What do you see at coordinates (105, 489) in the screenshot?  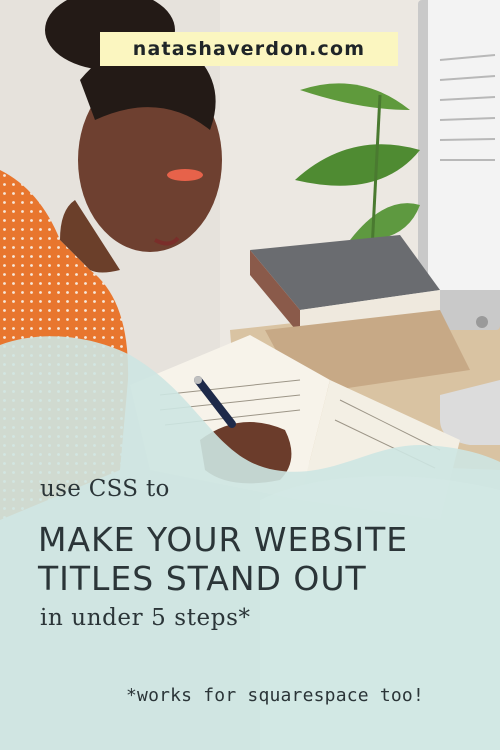 I see `intro-text: use CSS to` at bounding box center [105, 489].